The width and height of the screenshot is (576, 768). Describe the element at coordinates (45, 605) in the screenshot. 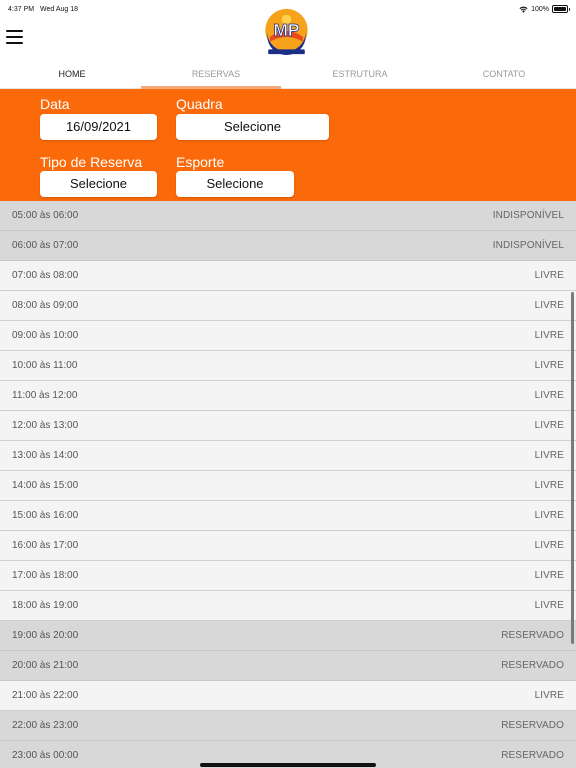

I see `slot-time: 18:00 às 19:00` at that location.